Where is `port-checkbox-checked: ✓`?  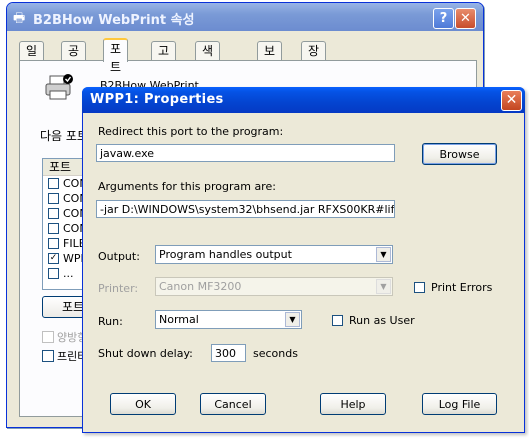
port-checkbox-checked: ✓ is located at coordinates (53, 258).